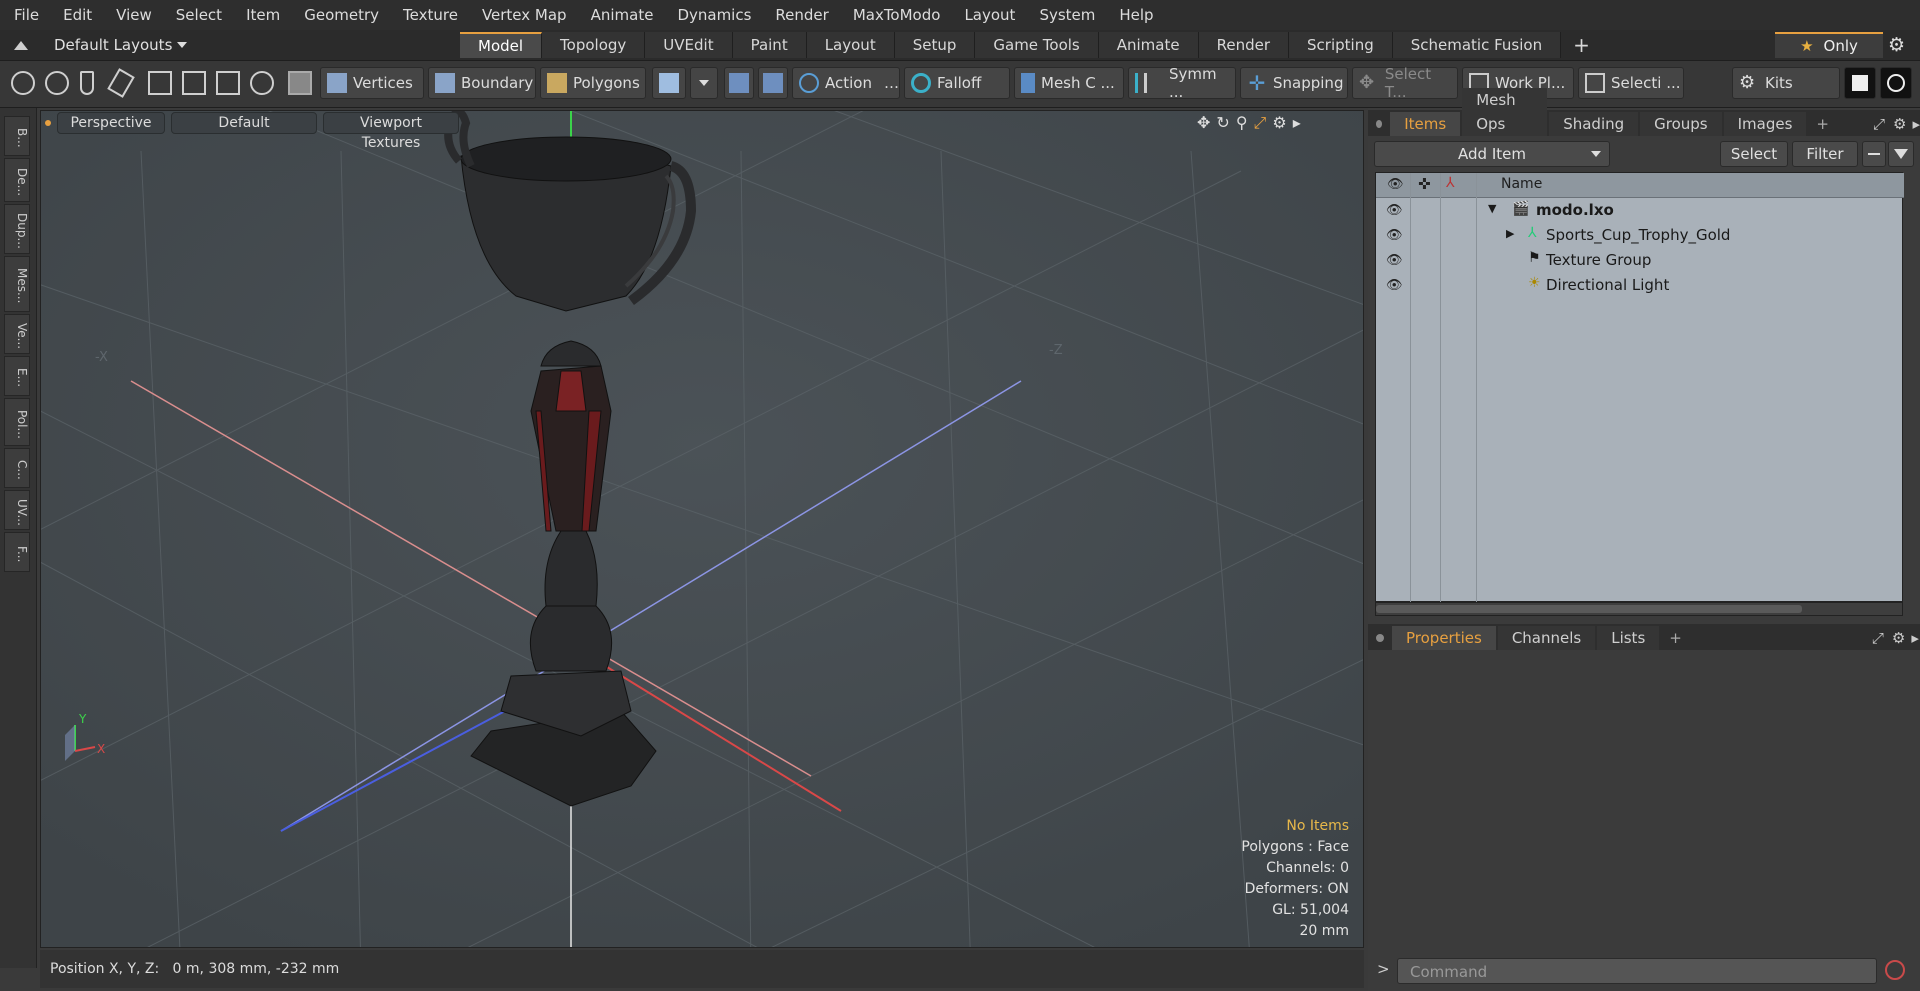 The image size is (1920, 991). Describe the element at coordinates (1640, 235) in the screenshot. I see `list-item: 👁 ▶ ⅄ Sports_Cup_Trophy_Gold` at that location.